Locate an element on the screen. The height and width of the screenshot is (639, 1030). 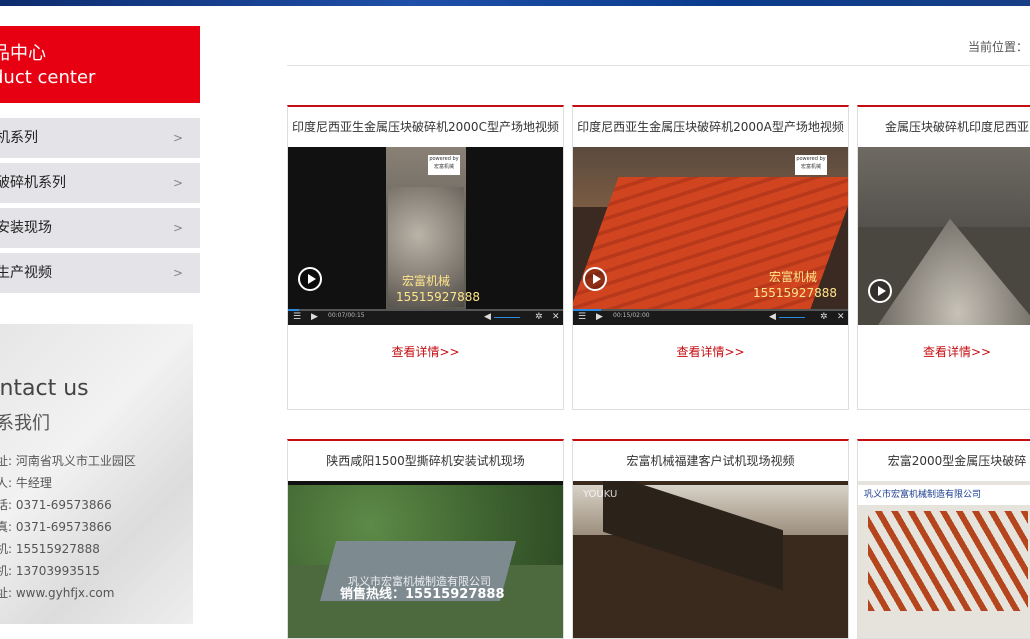
sidebar-item-crusher-series: 破碎机系列 > is located at coordinates (100, 183).